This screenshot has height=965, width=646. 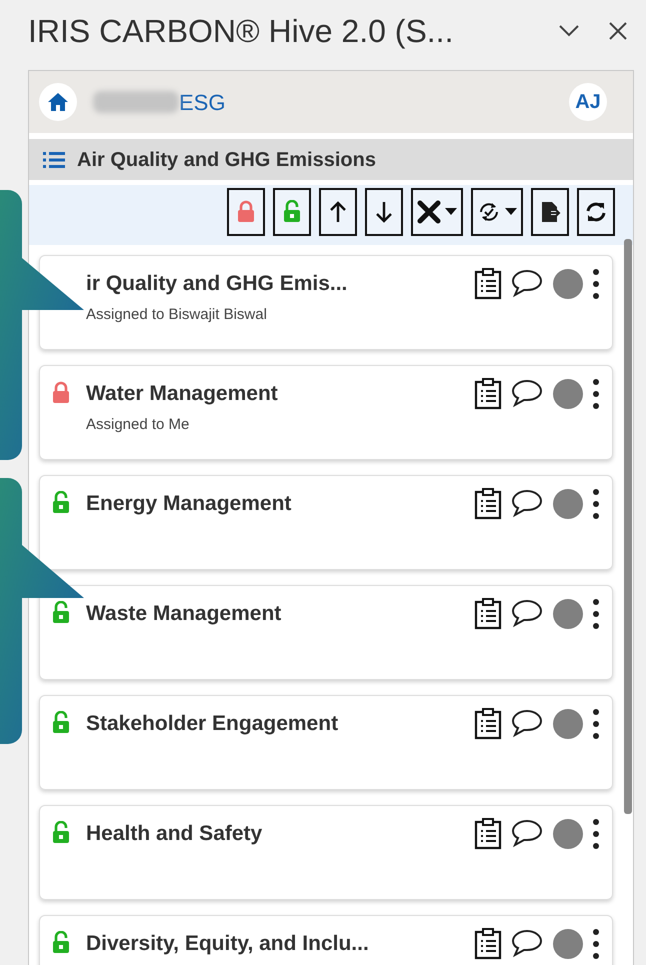 I want to click on home-icon, so click(x=58, y=102).